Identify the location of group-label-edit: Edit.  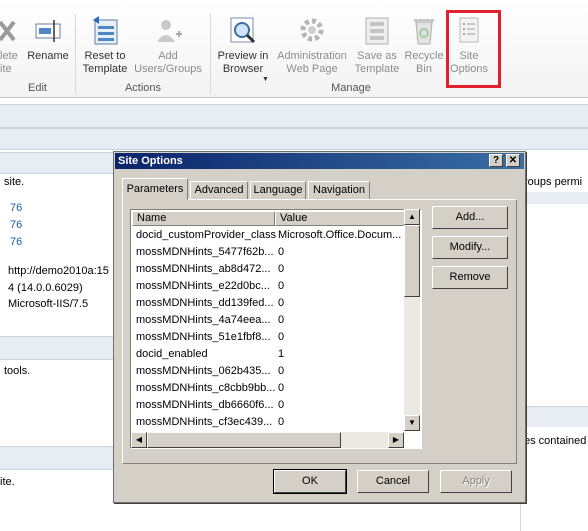
(37, 88).